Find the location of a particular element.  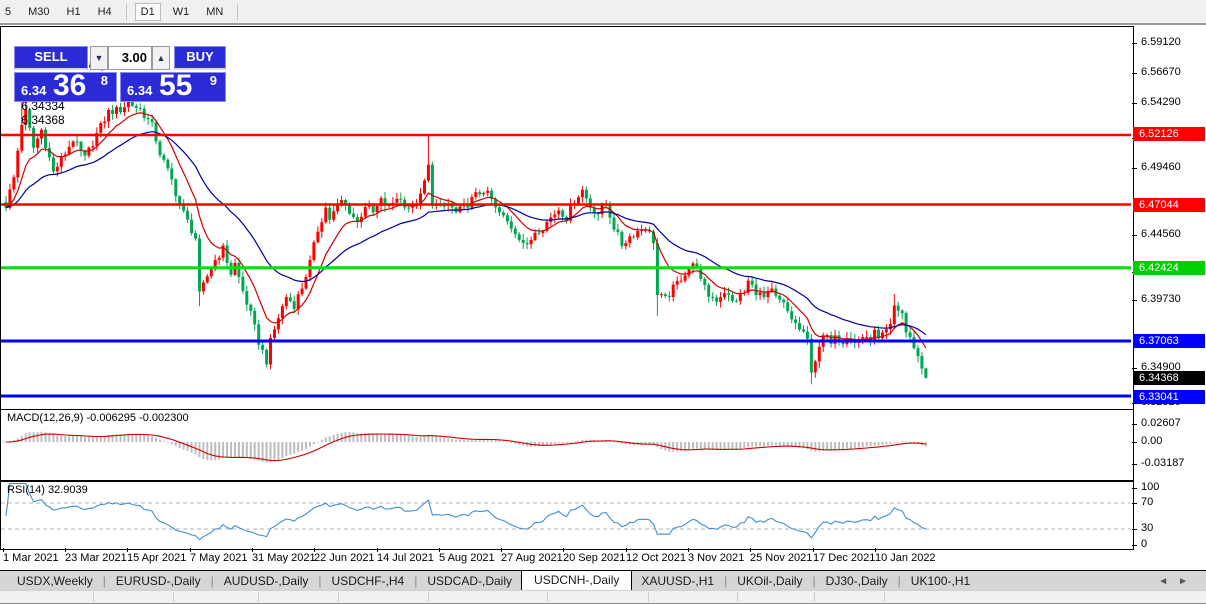

rsi-indicator-pane: RSI(14) 32.9039 is located at coordinates (567, 515).